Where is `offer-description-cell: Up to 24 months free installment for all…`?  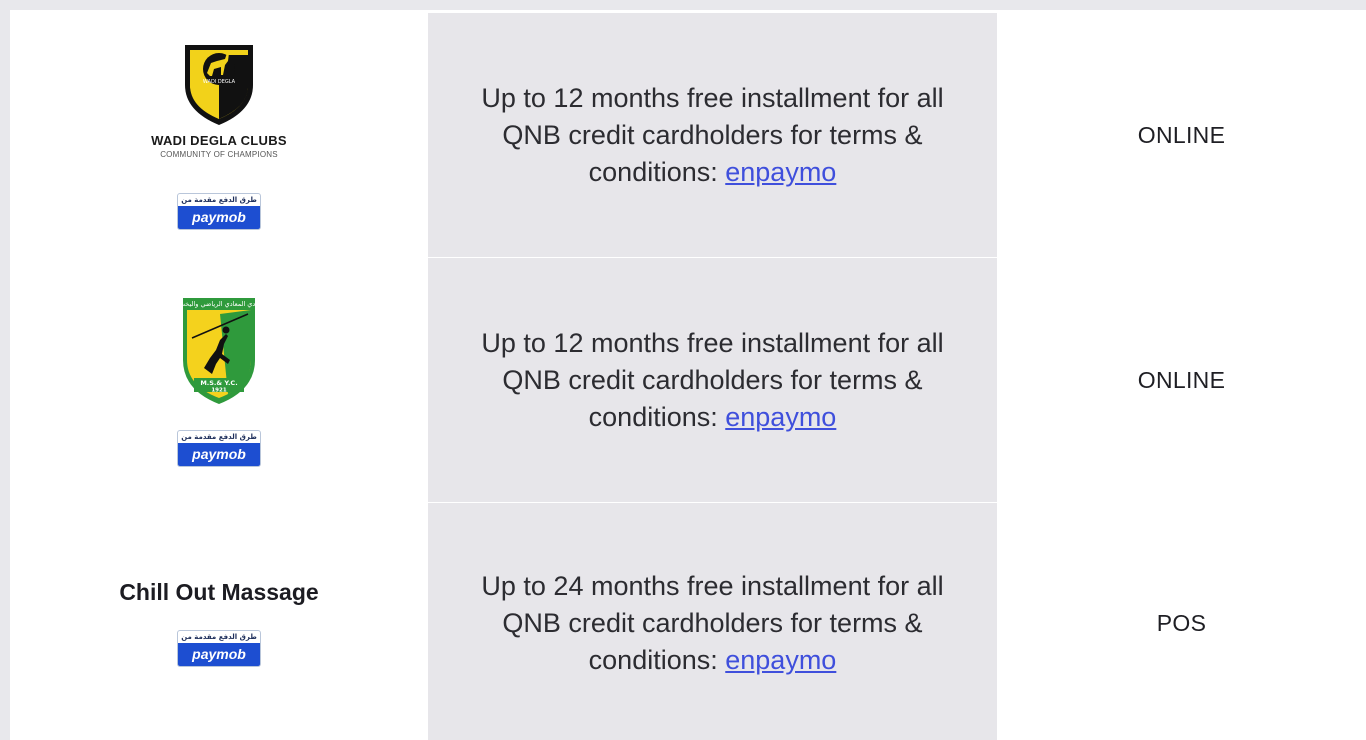
offer-description-cell: Up to 24 months free installment for all… is located at coordinates (712, 621).